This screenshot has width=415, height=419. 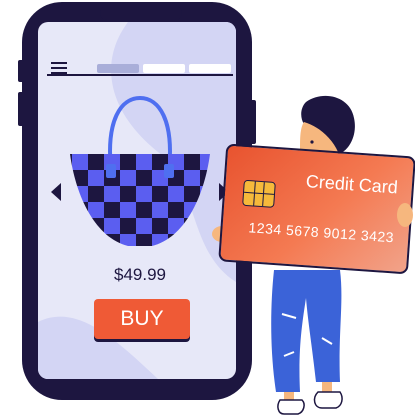 I want to click on phone-notch, so click(x=141, y=13).